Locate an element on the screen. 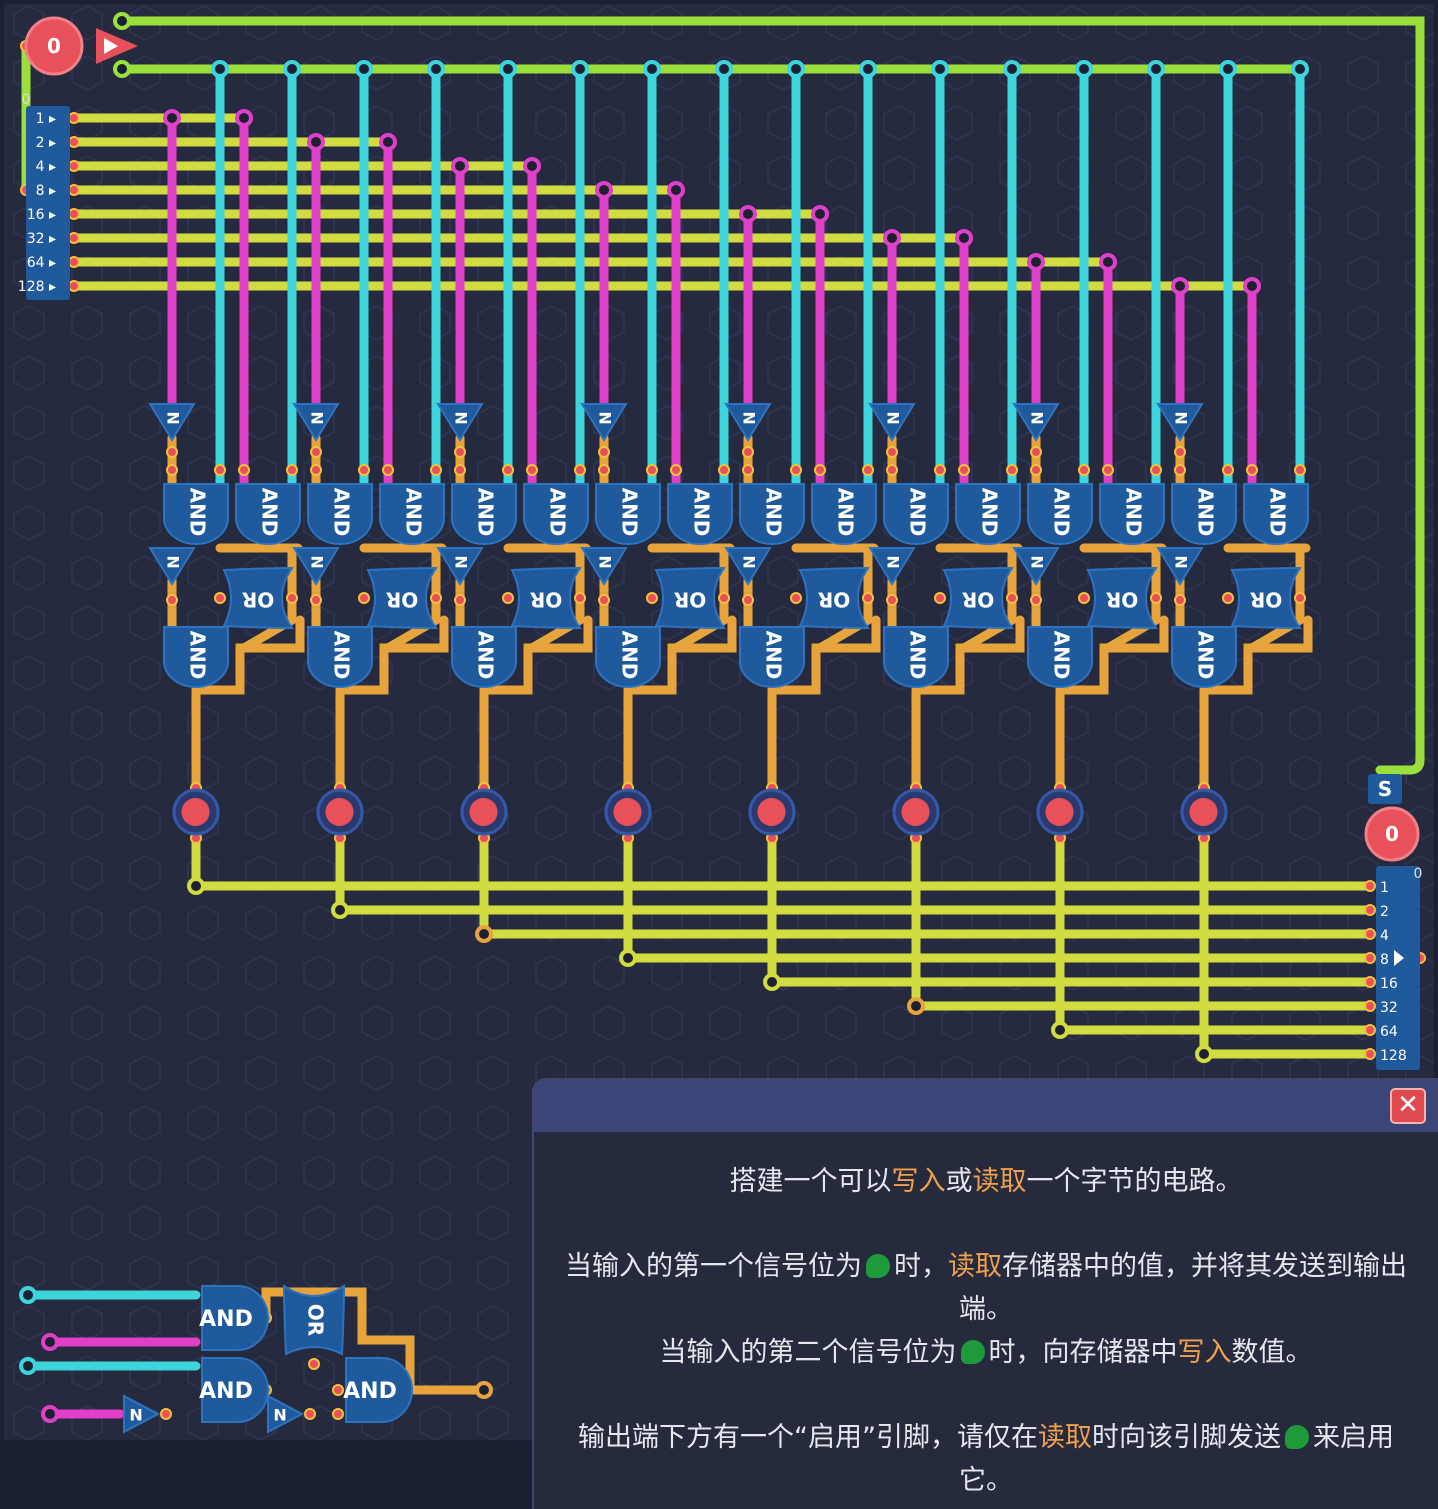  close-button: ✕ is located at coordinates (1408, 1106).